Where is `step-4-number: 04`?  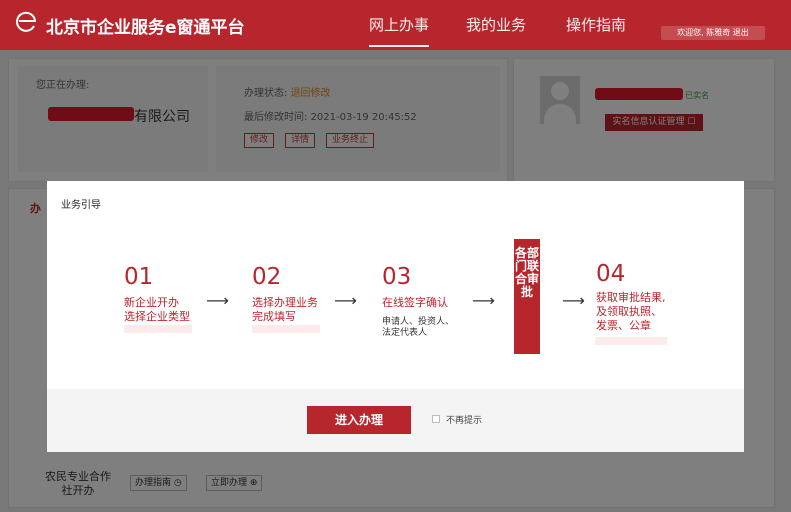
step-4-number: 04 is located at coordinates (611, 274).